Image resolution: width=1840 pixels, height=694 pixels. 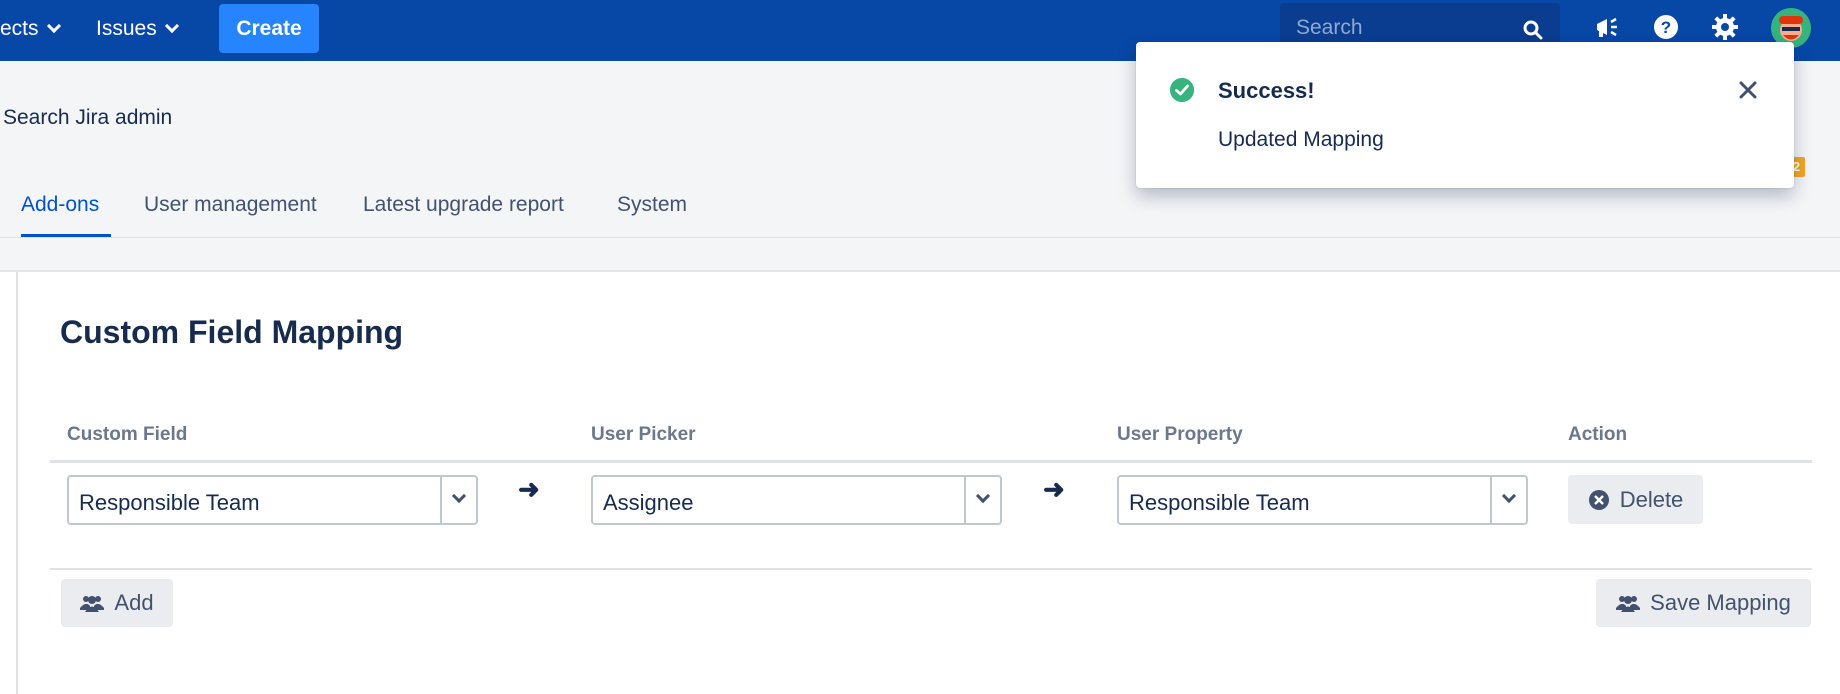 I want to click on save-mapping-button: Save Mapping, so click(x=1703, y=603).